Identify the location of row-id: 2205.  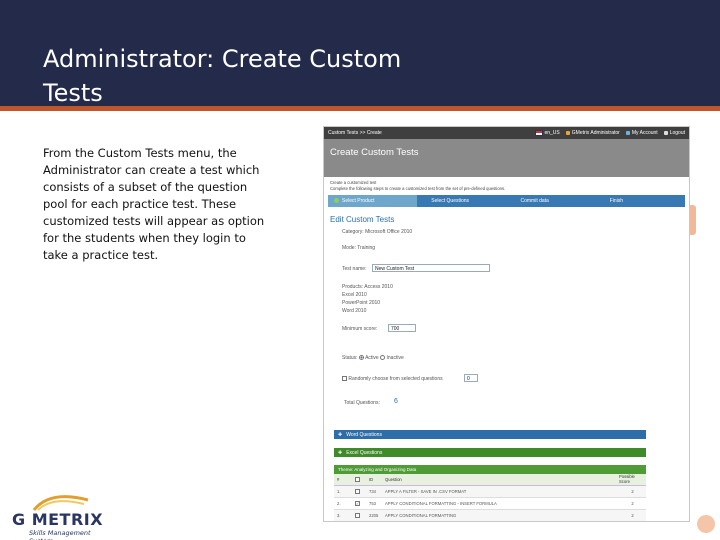
(374, 515).